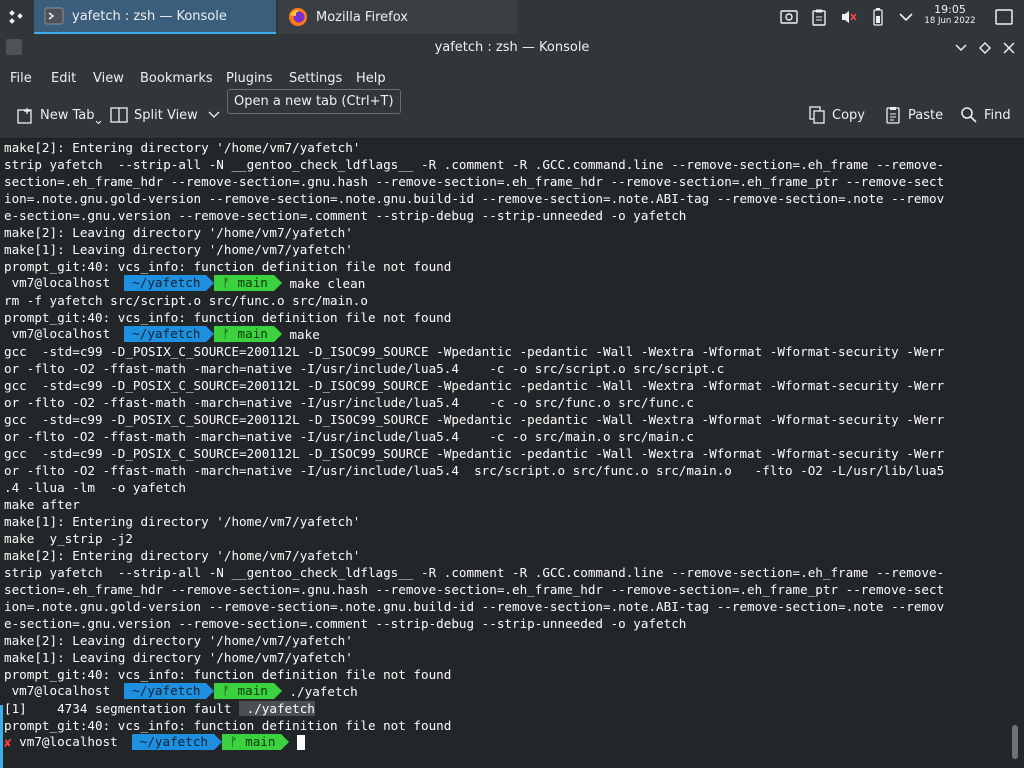 The width and height of the screenshot is (1024, 768). What do you see at coordinates (789, 17) in the screenshot?
I see `tray-screenshot` at bounding box center [789, 17].